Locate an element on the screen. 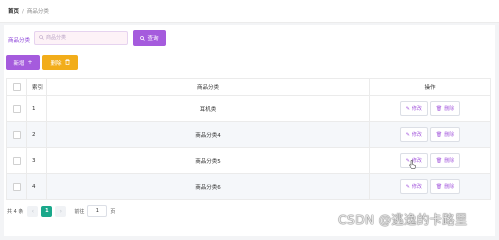 The image size is (499, 240). top-bar: 首页 / 商品分类 is located at coordinates (249, 11).